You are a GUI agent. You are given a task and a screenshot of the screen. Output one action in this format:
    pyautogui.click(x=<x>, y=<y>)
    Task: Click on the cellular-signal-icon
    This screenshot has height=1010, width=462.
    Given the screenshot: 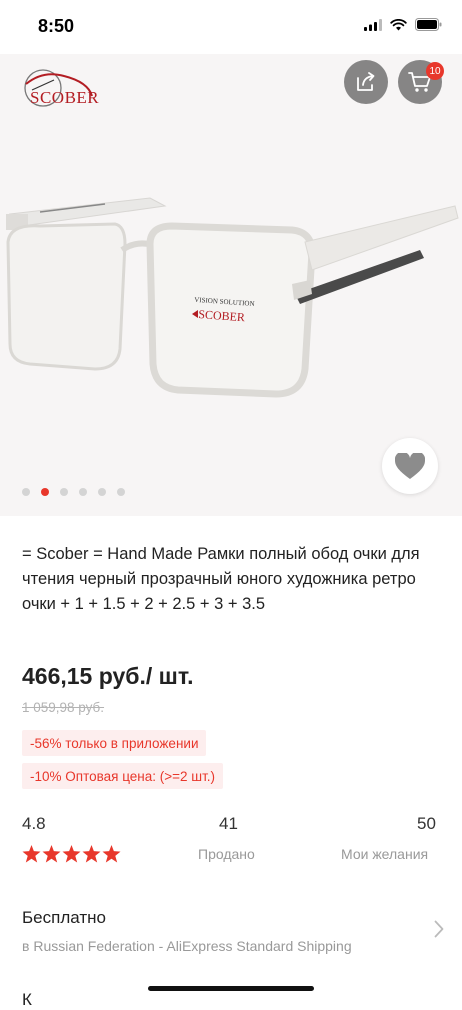 What is the action you would take?
    pyautogui.click(x=373, y=24)
    